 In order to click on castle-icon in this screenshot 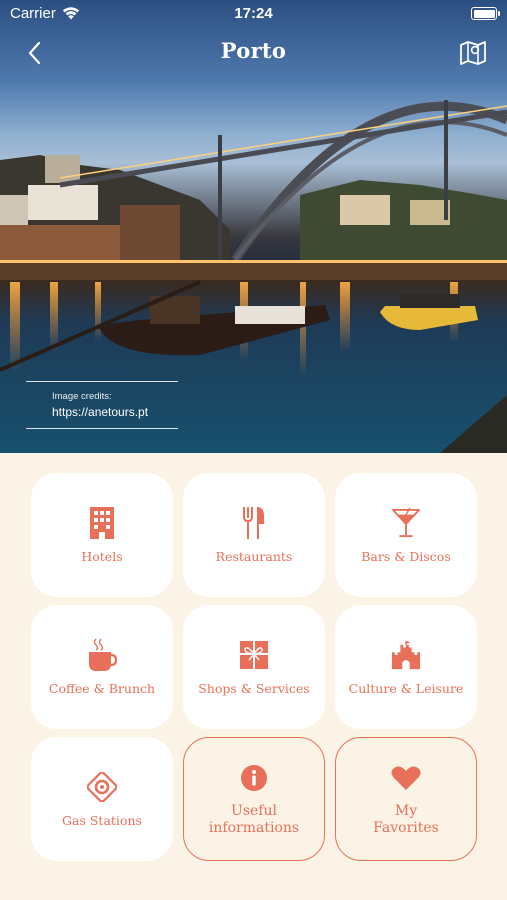, I will do `click(406, 654)`.